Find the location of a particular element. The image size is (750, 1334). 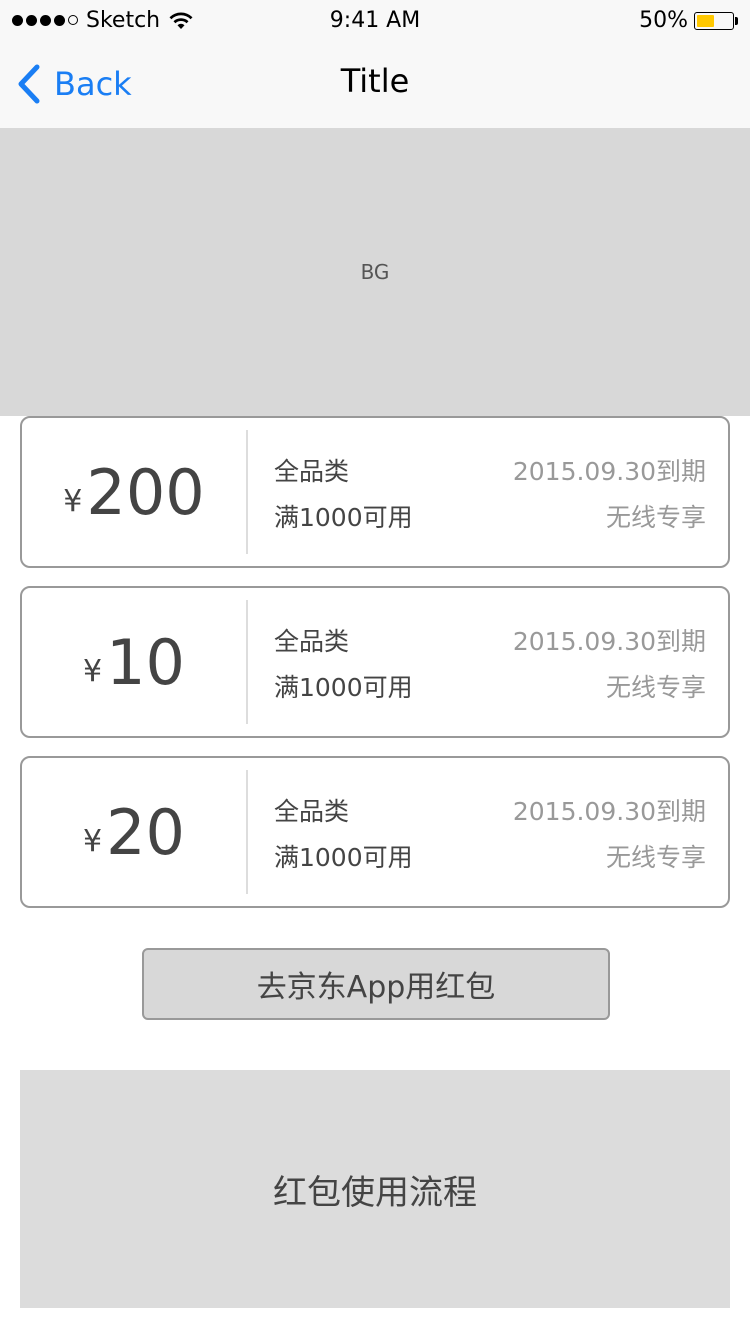

coupon-amount: ¥ 200 is located at coordinates (134, 492).